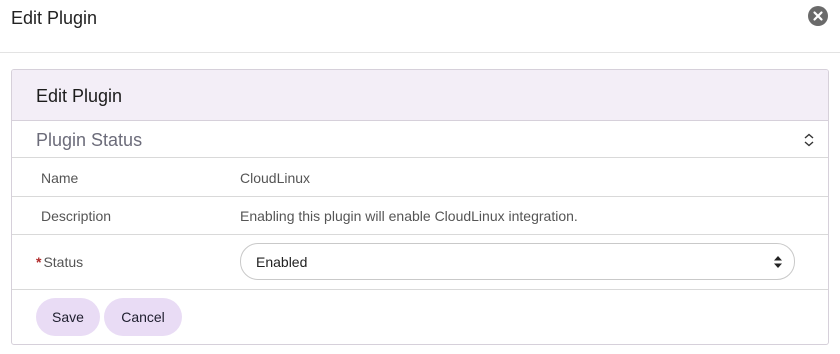 The width and height of the screenshot is (840, 354). I want to click on section-title: Plugin Status, so click(89, 140).